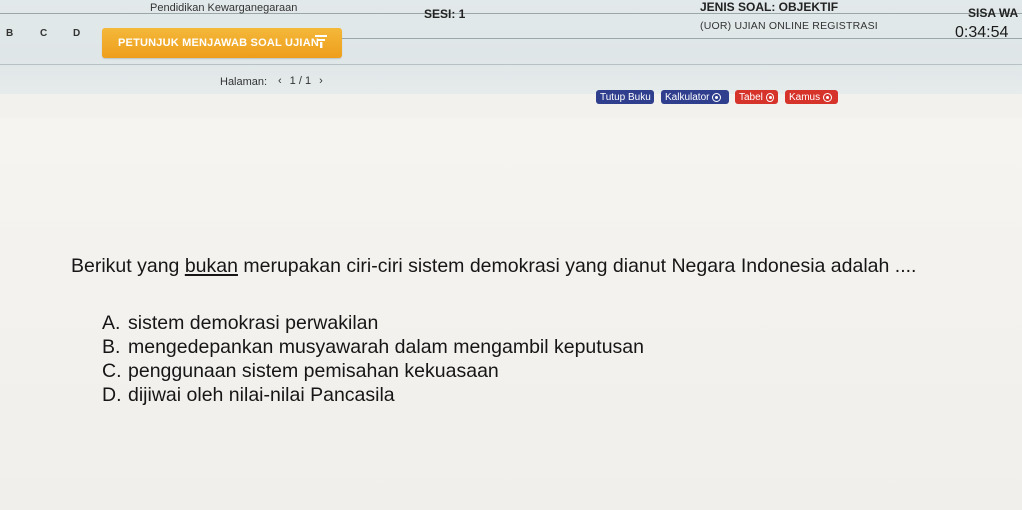 The image size is (1022, 510). Describe the element at coordinates (253, 323) in the screenshot. I see `option-text: sistem demokrasi perwakilan` at that location.